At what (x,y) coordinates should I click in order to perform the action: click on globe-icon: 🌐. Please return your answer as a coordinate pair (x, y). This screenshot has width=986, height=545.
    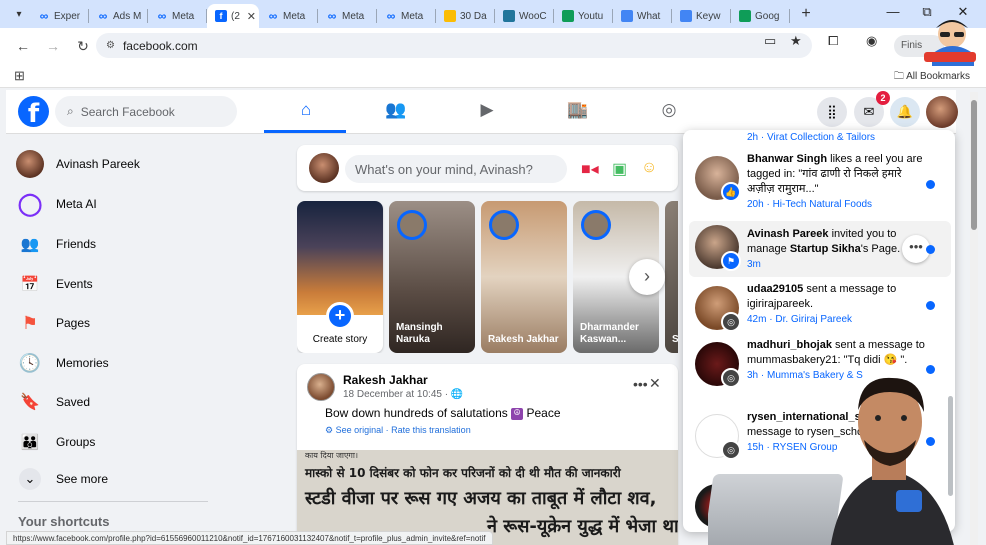
    Looking at the image, I should click on (457, 394).